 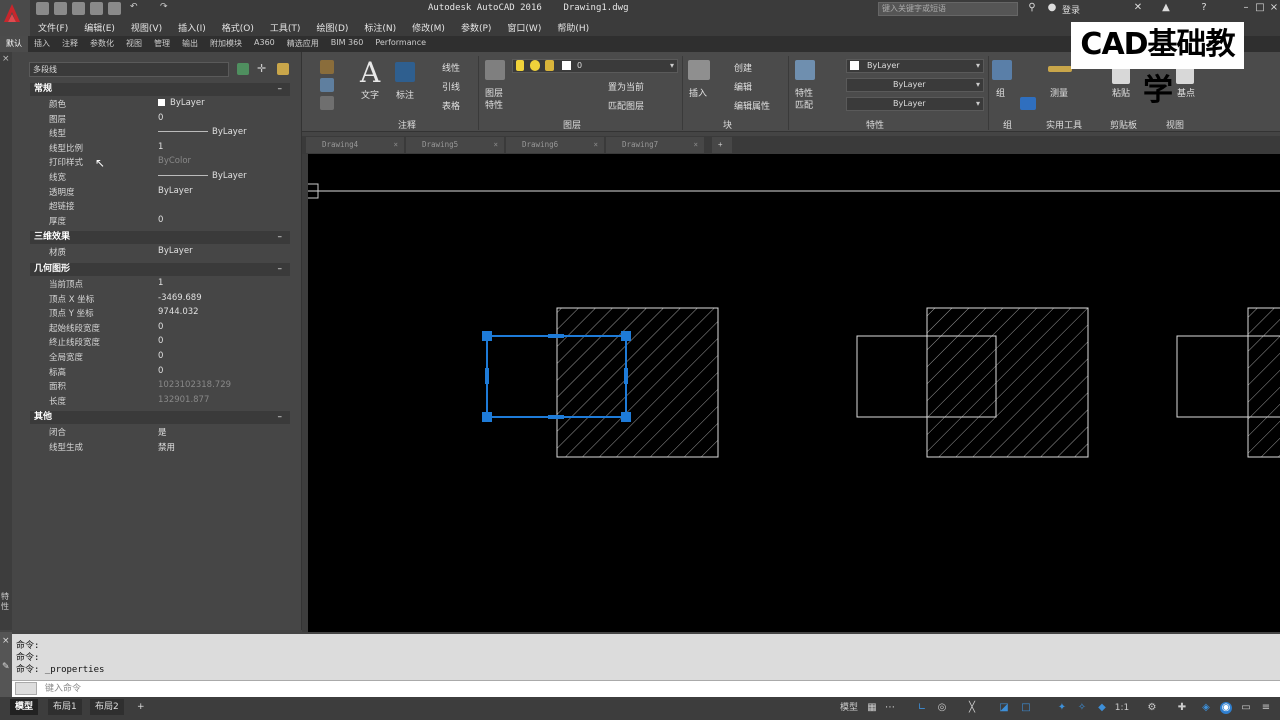 I want to click on annotate-panel-title: 注释, so click(x=407, y=124).